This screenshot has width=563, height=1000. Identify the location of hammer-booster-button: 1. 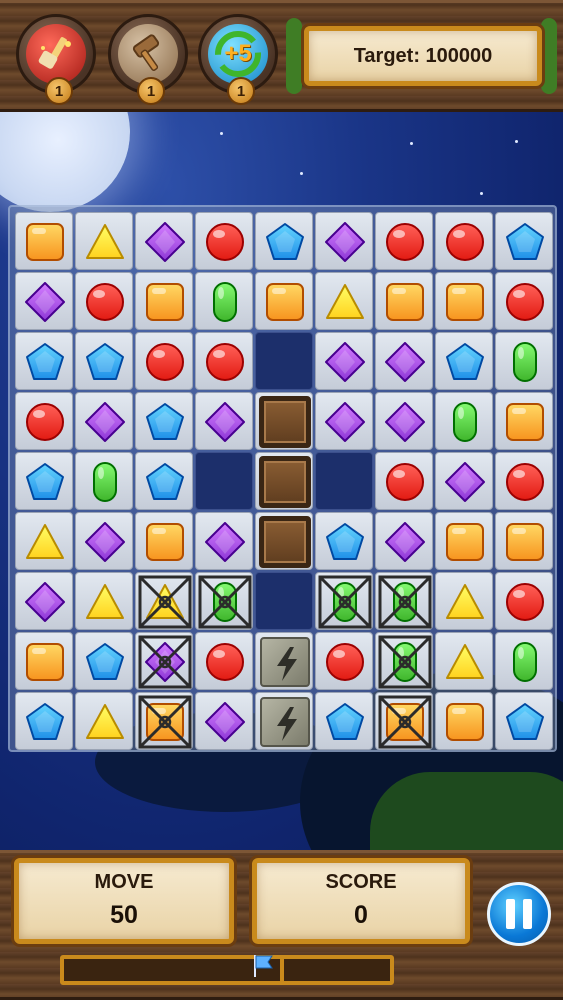
(148, 59).